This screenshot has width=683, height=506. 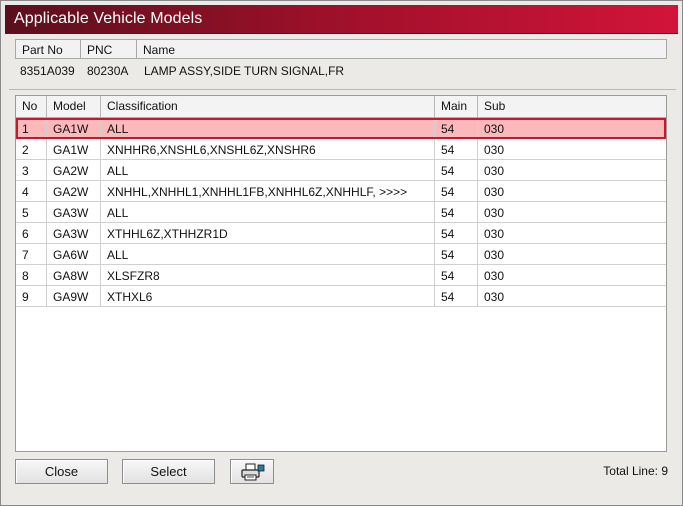 What do you see at coordinates (74, 296) in the screenshot?
I see `cell-model: GA9W` at bounding box center [74, 296].